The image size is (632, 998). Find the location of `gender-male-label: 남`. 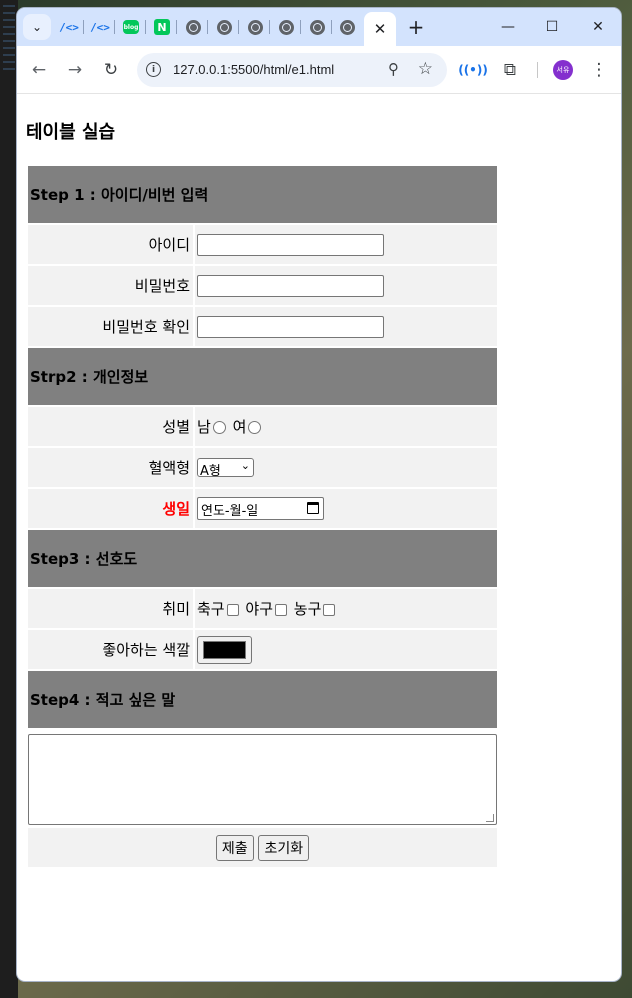

gender-male-label: 남 is located at coordinates (204, 427).